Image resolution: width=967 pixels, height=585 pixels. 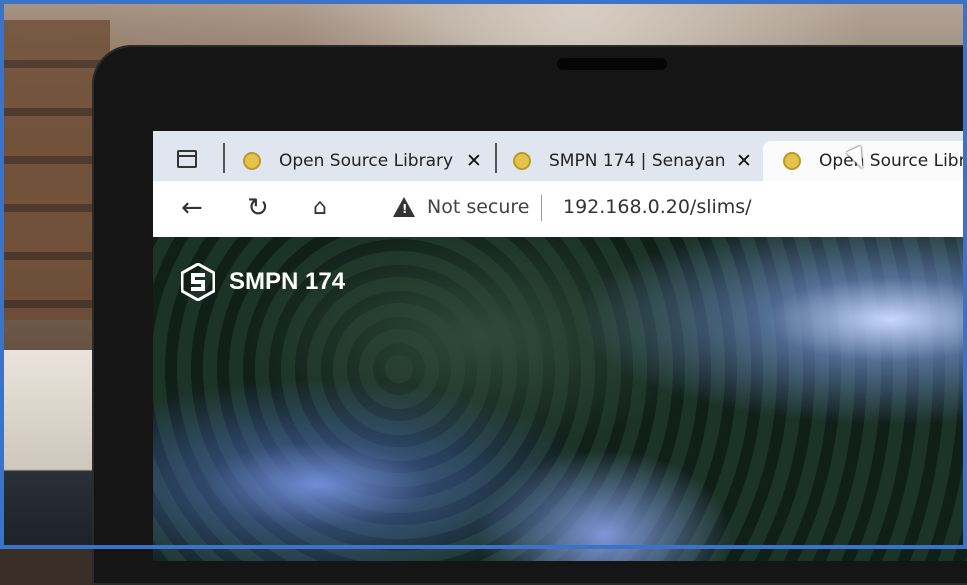 What do you see at coordinates (478, 207) in the screenshot?
I see `security-label: Not secure` at bounding box center [478, 207].